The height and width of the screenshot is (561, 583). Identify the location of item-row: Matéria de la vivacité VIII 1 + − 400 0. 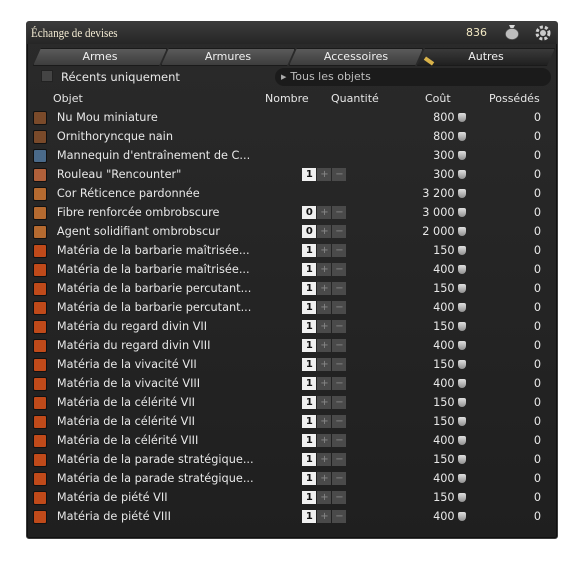
(292, 383).